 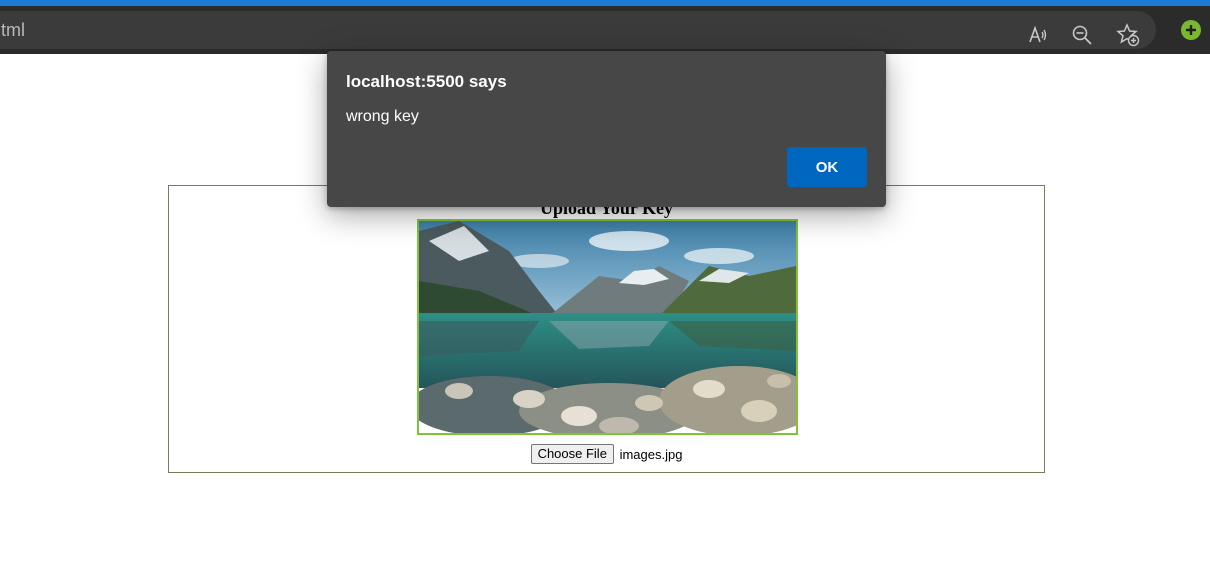 I want to click on extension-add-icon, so click(x=1191, y=30).